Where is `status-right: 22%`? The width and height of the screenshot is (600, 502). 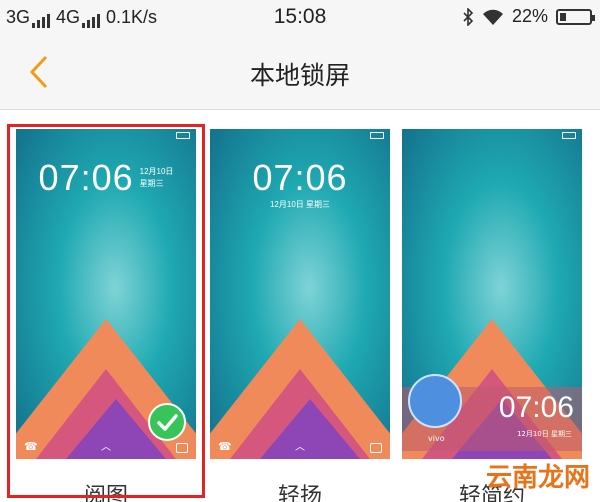 status-right: 22% is located at coordinates (528, 16).